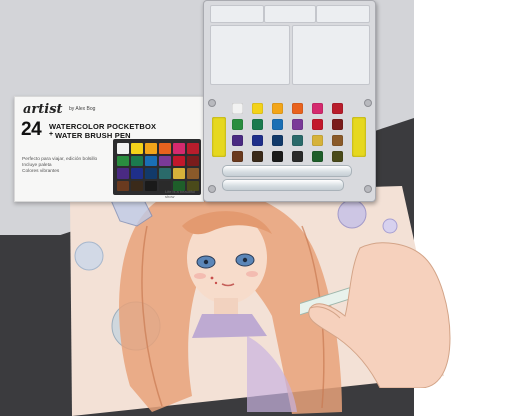 Image resolution: width=512 pixels, height=416 pixels. Describe the element at coordinates (37, 165) in the screenshot. I see `feature-item: Incluye paleta` at that location.